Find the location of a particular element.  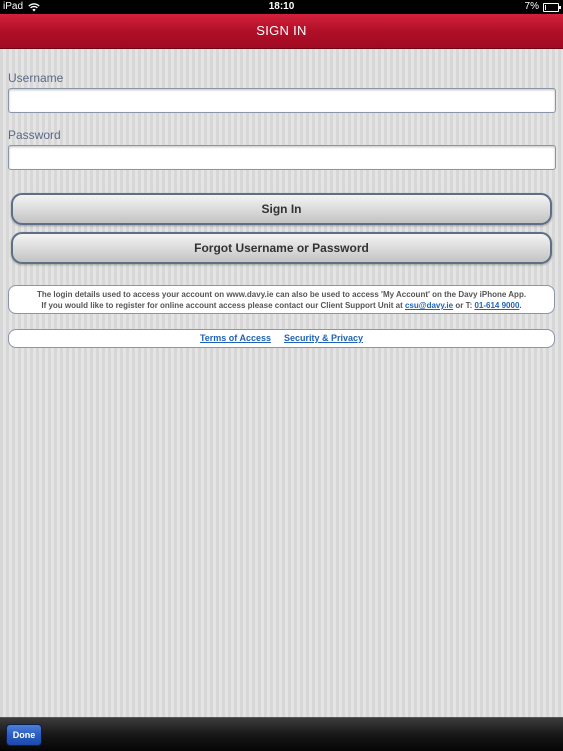

password-label: Password is located at coordinates (34, 135).